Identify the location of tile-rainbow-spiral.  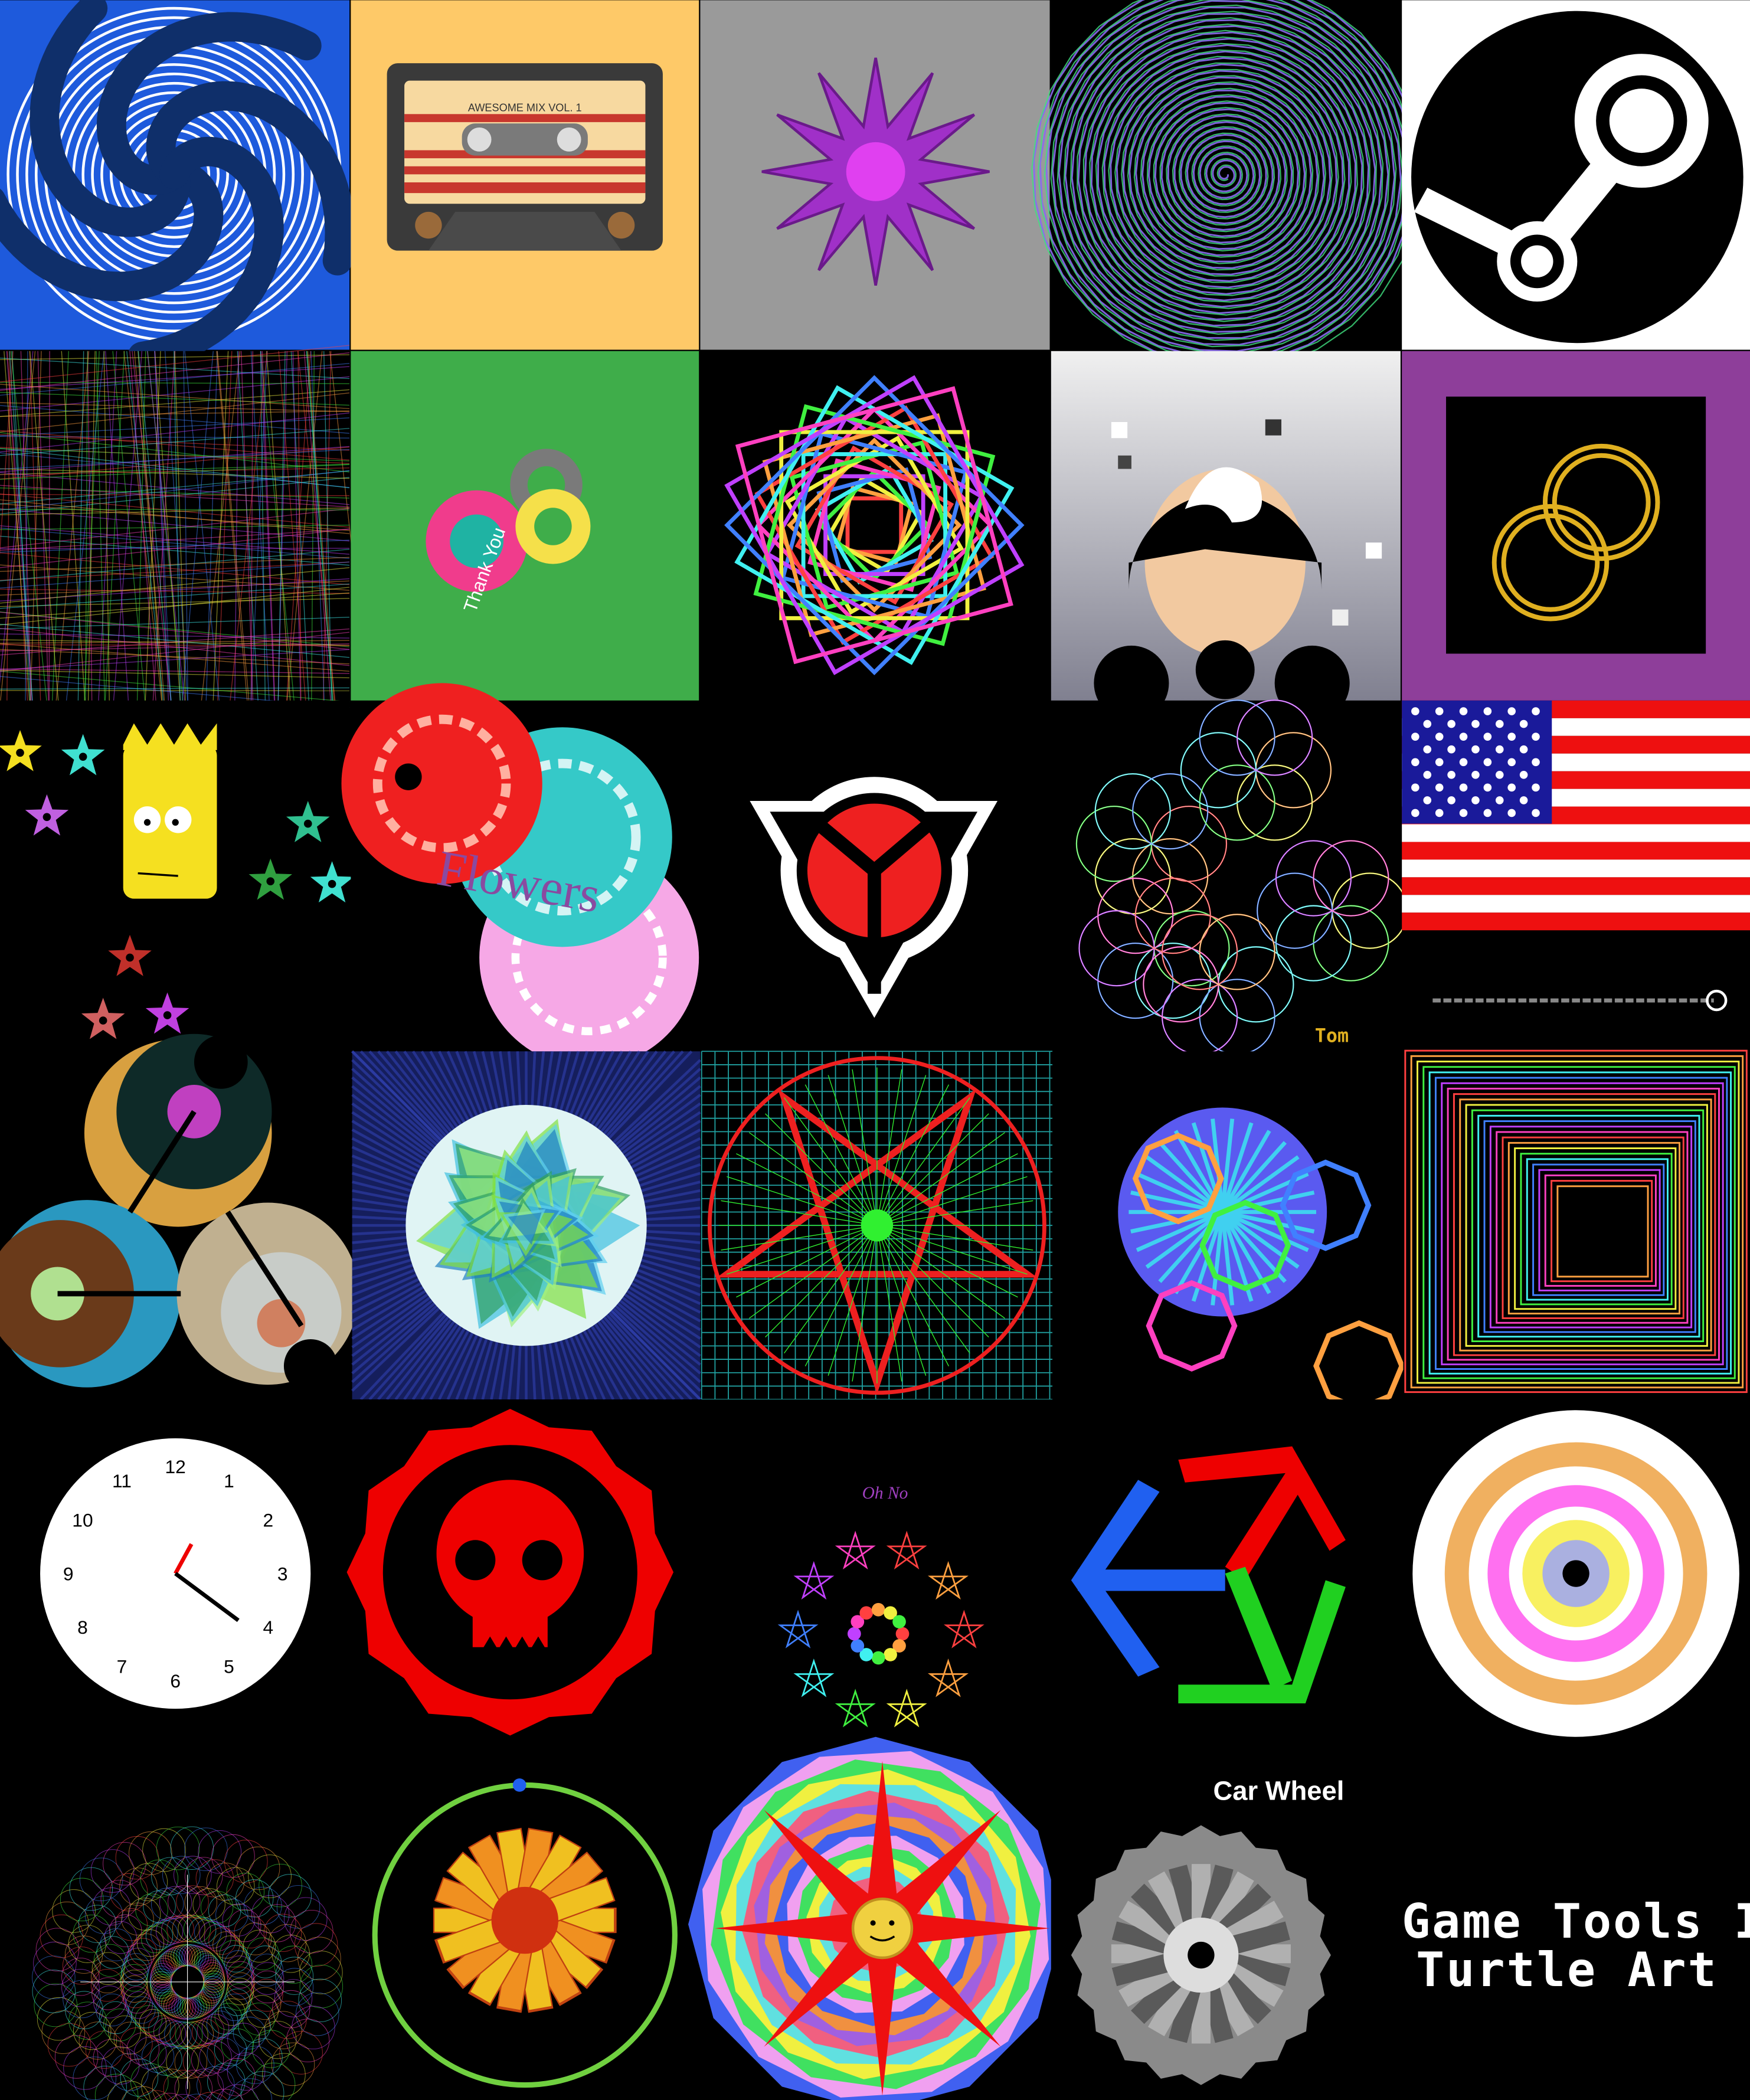
(1227, 182).